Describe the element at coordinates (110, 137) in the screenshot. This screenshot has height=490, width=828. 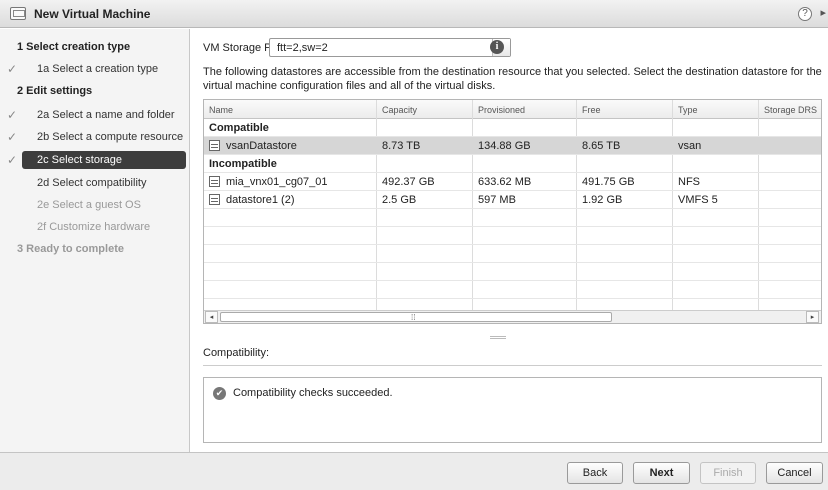
I see `nav-step-label: 2b Select a compute resource` at that location.